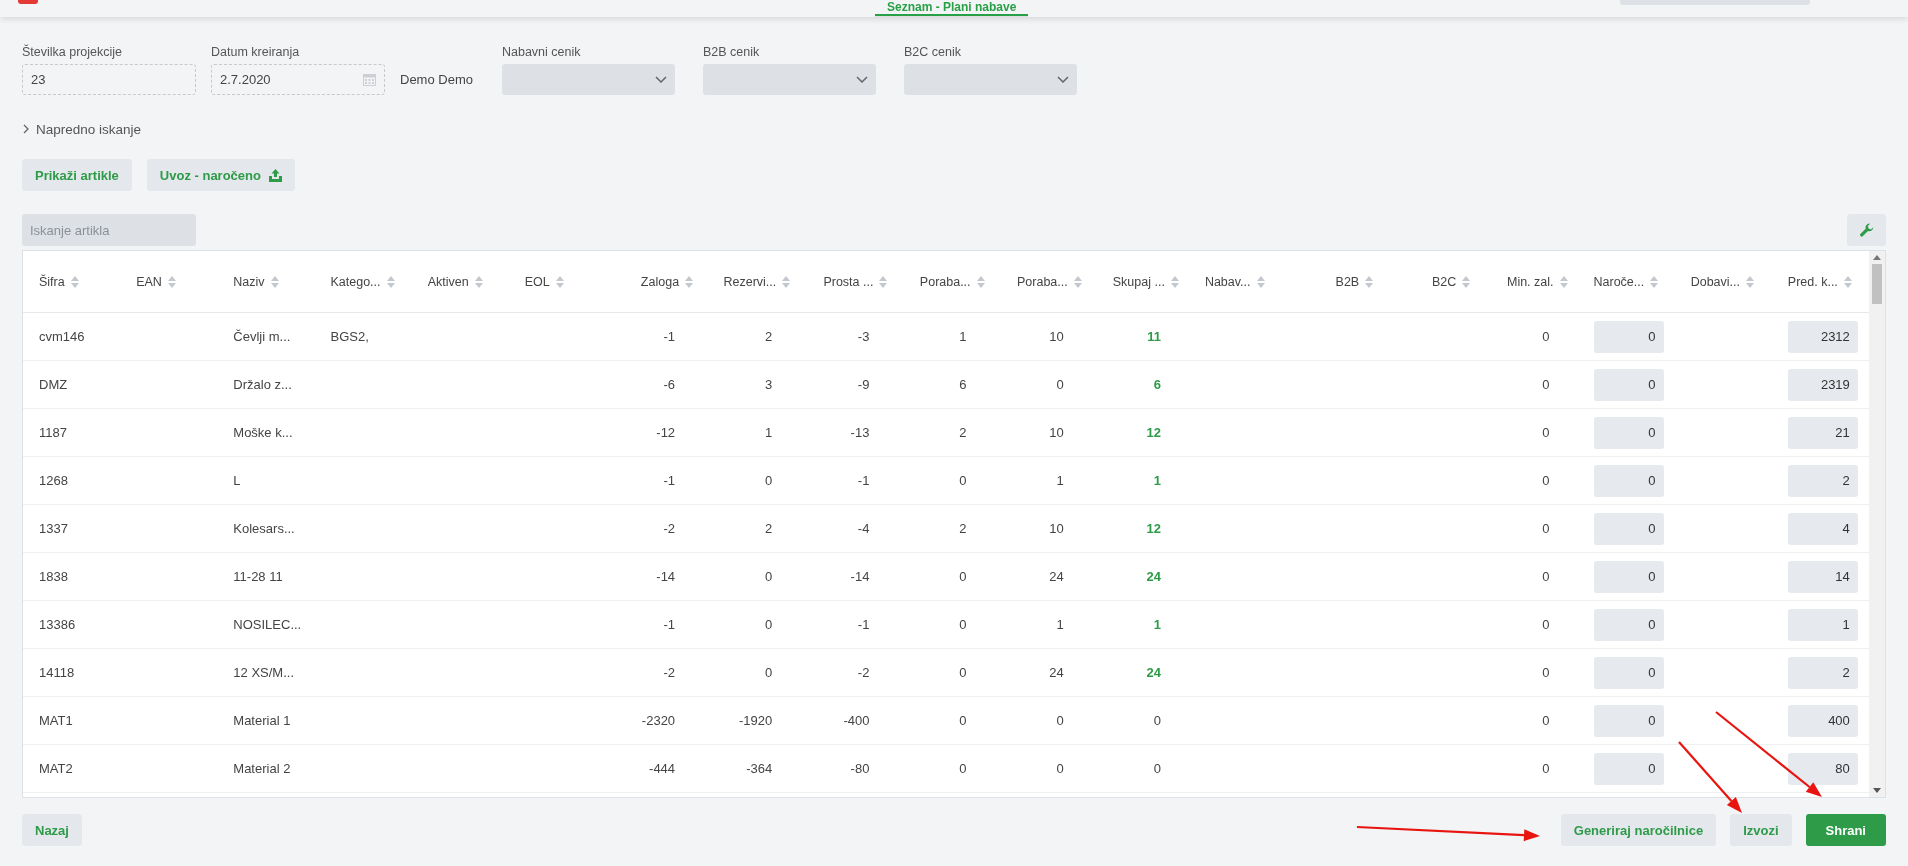 This screenshot has width=1908, height=866. I want to click on column-header: Zaloga, so click(660, 281).